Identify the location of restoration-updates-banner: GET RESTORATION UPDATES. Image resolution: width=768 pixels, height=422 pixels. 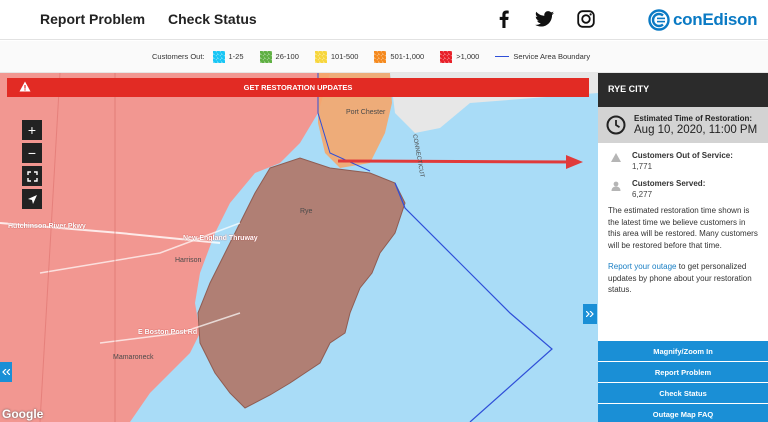
(298, 87).